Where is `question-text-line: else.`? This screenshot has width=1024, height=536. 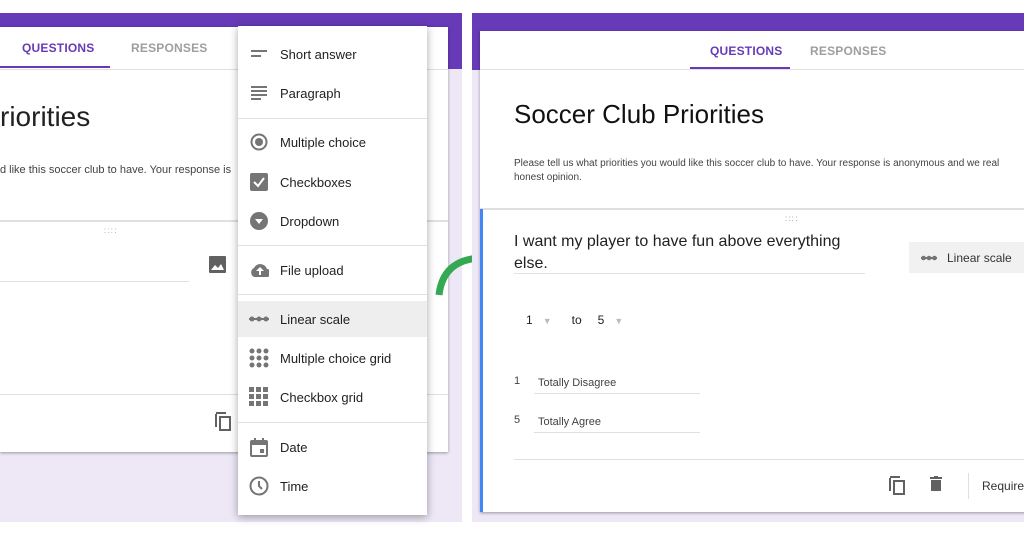
question-text-line: else. is located at coordinates (531, 263).